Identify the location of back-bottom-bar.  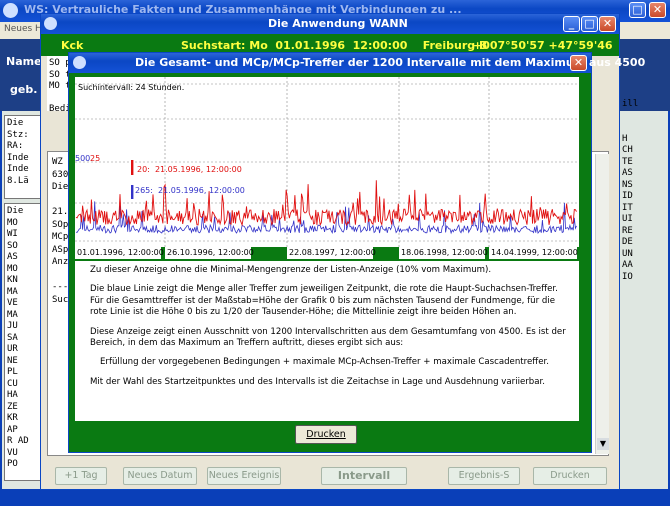
(335, 498).